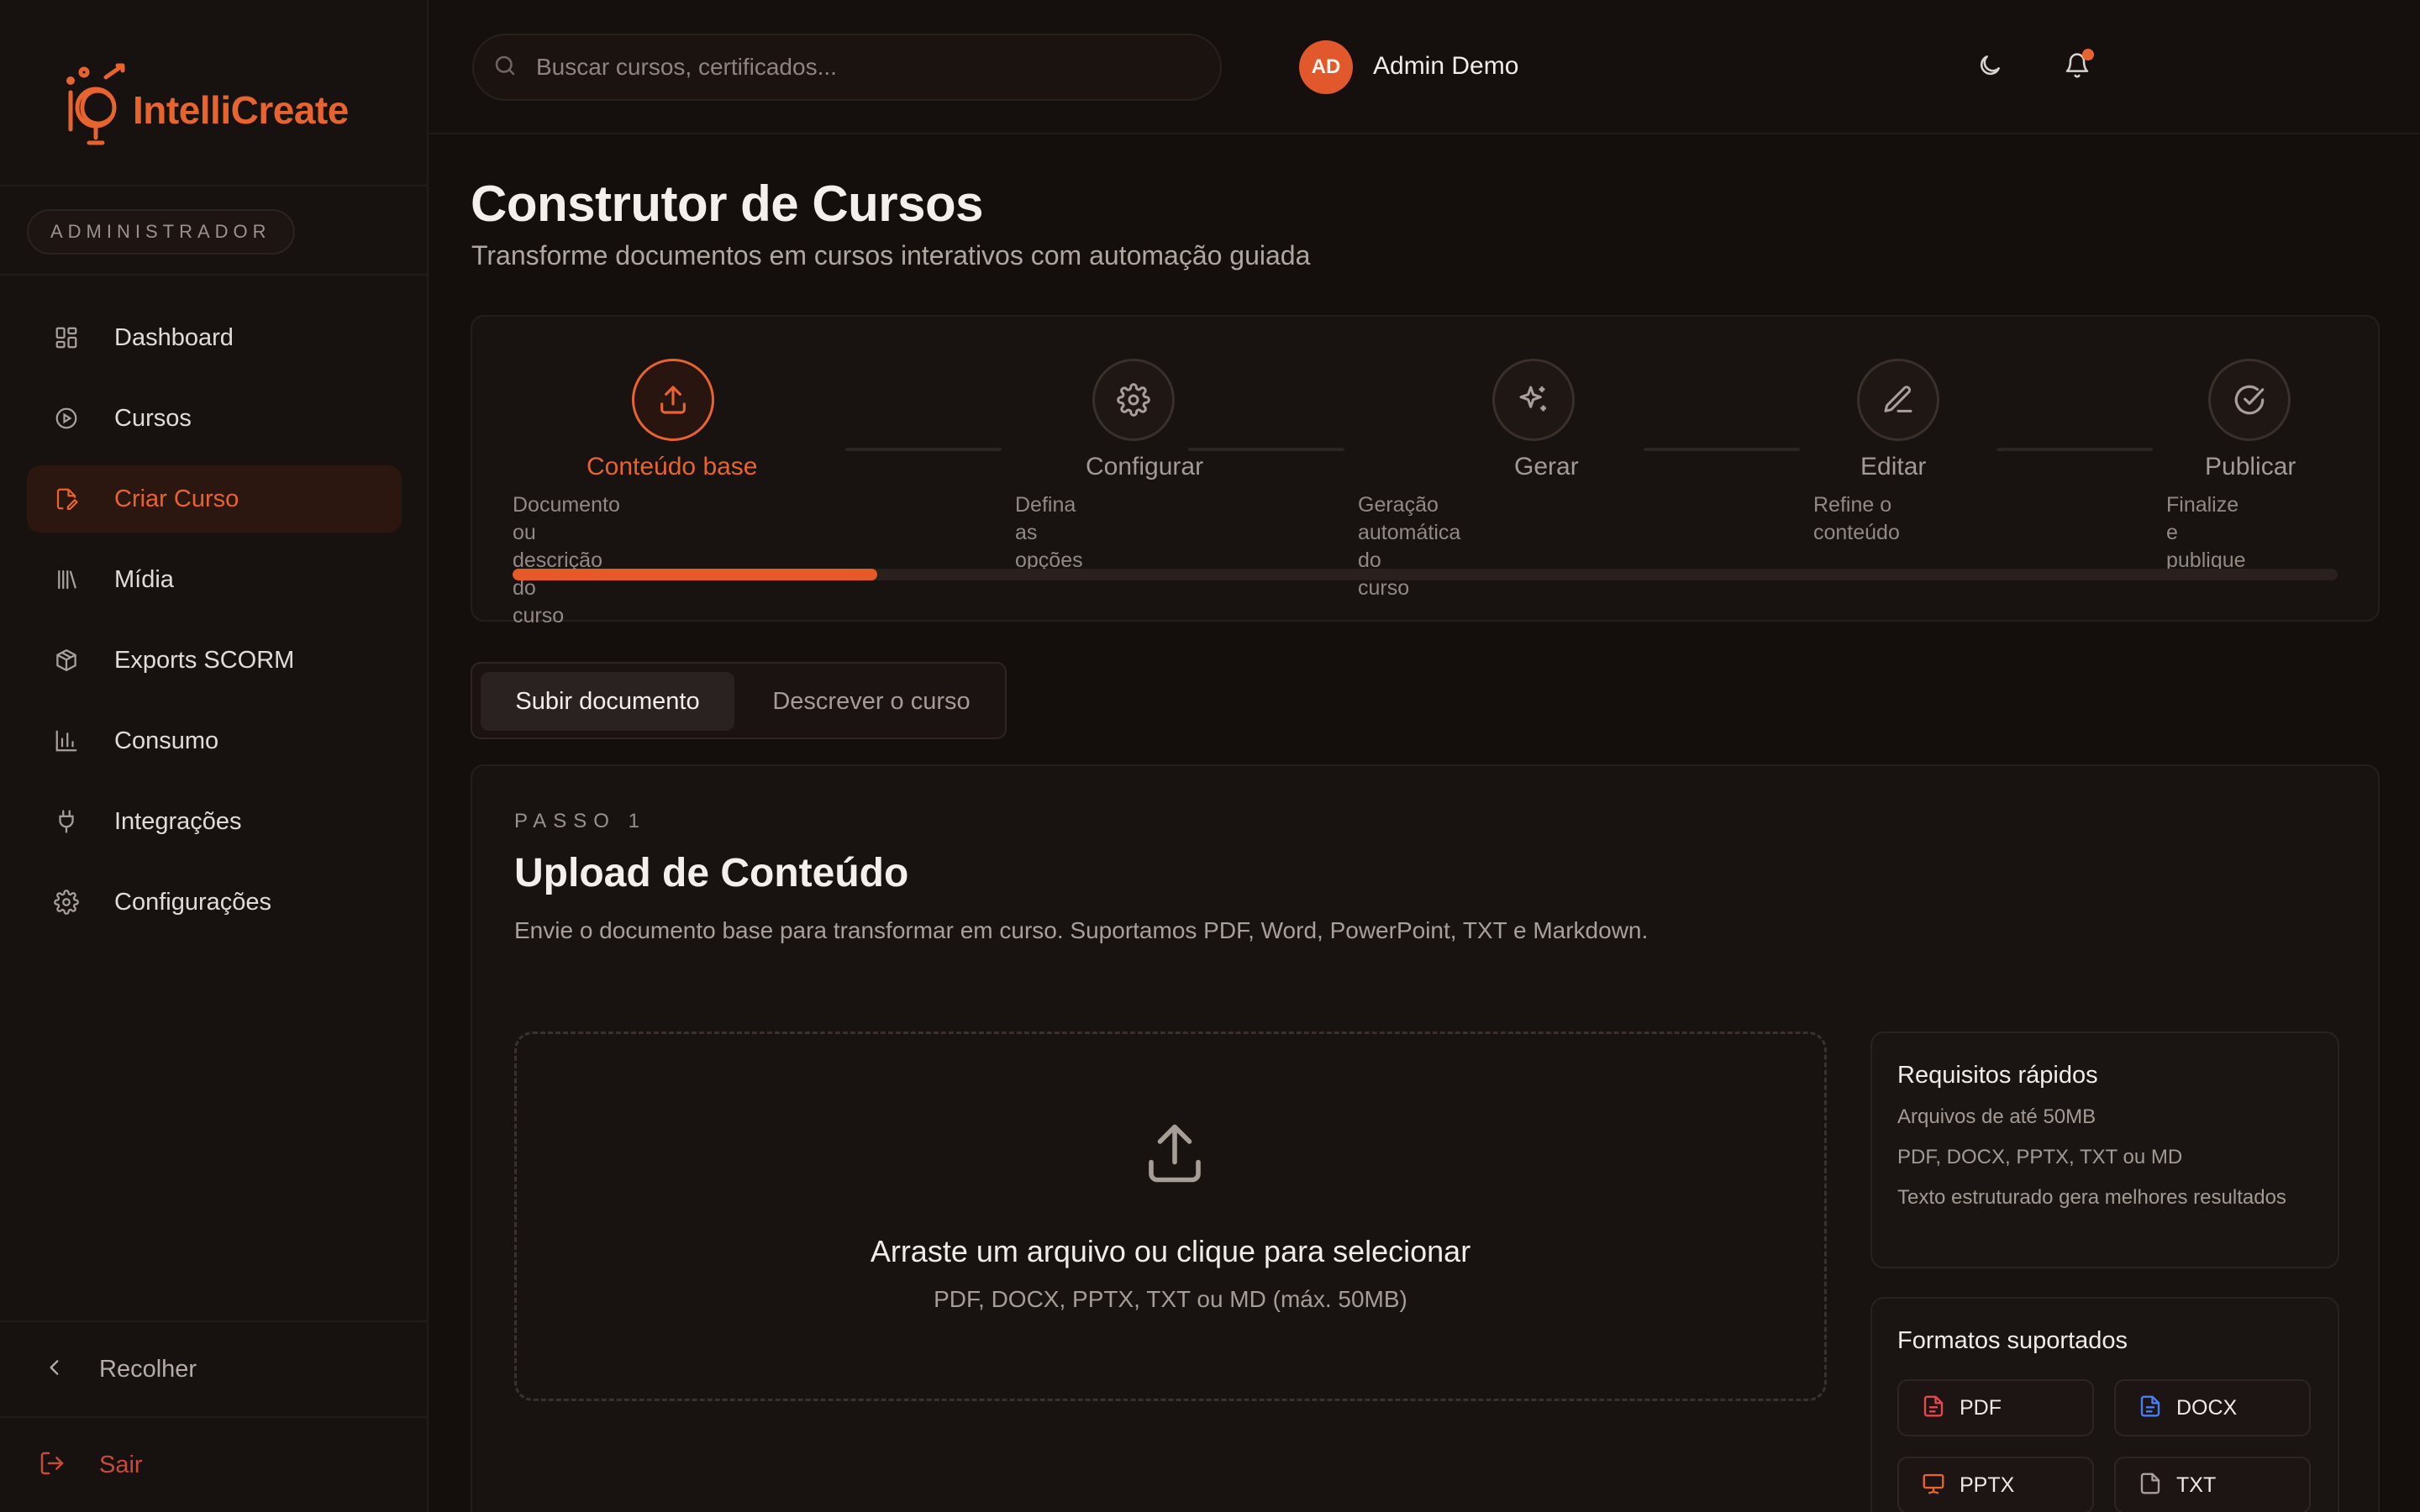 The width and height of the screenshot is (2420, 1512). Describe the element at coordinates (148, 1369) in the screenshot. I see `collapse-label: Recolher` at that location.